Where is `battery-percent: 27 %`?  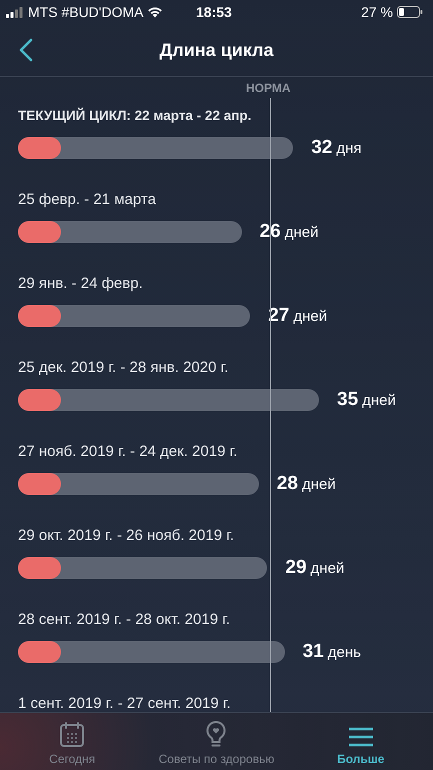
battery-percent: 27 % is located at coordinates (377, 12).